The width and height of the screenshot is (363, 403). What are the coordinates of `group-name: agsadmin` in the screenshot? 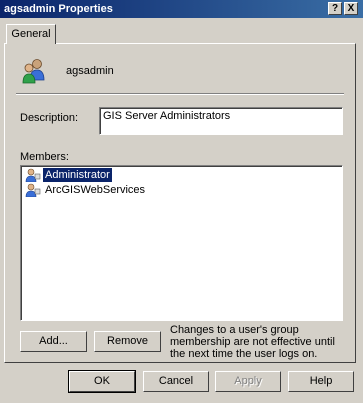 It's located at (90, 71).